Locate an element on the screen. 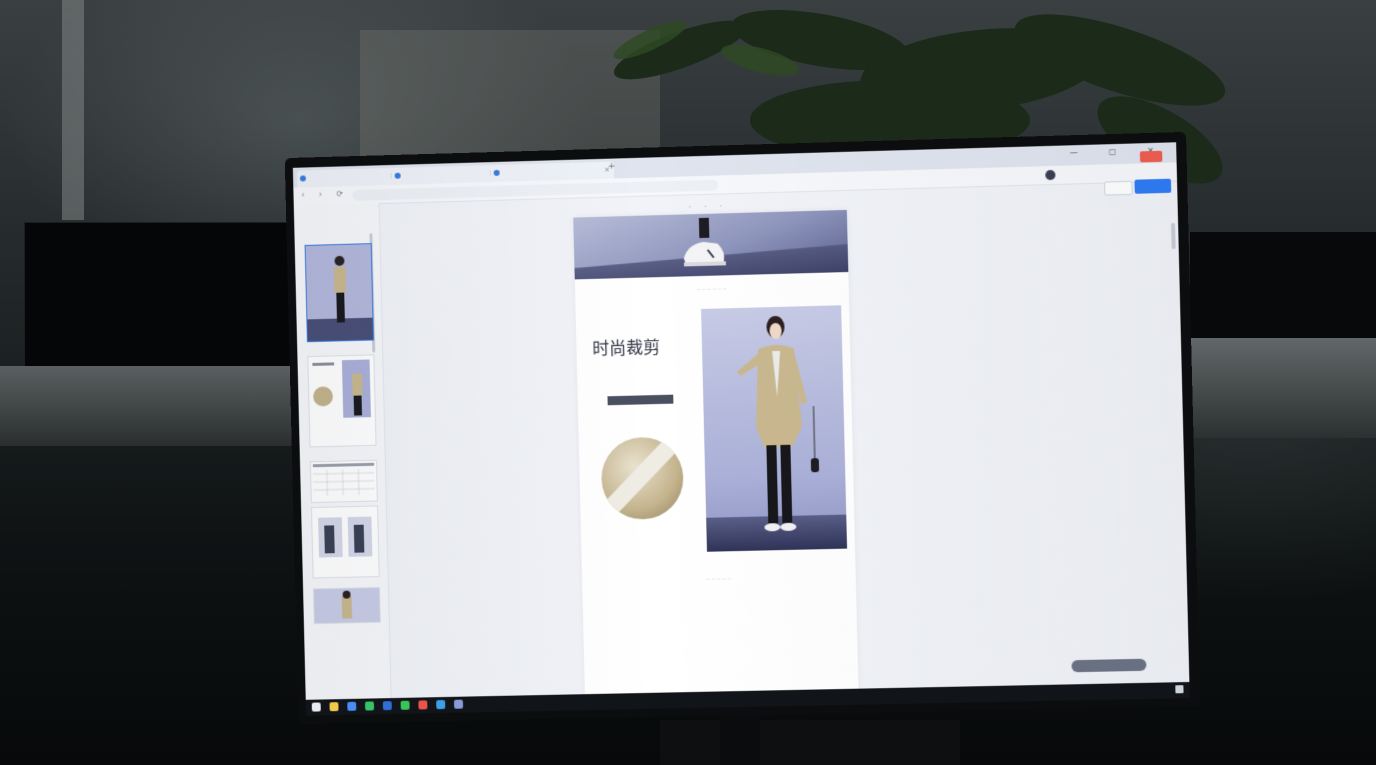 Image resolution: width=1376 pixels, height=765 pixels. preview-button is located at coordinates (1118, 188).